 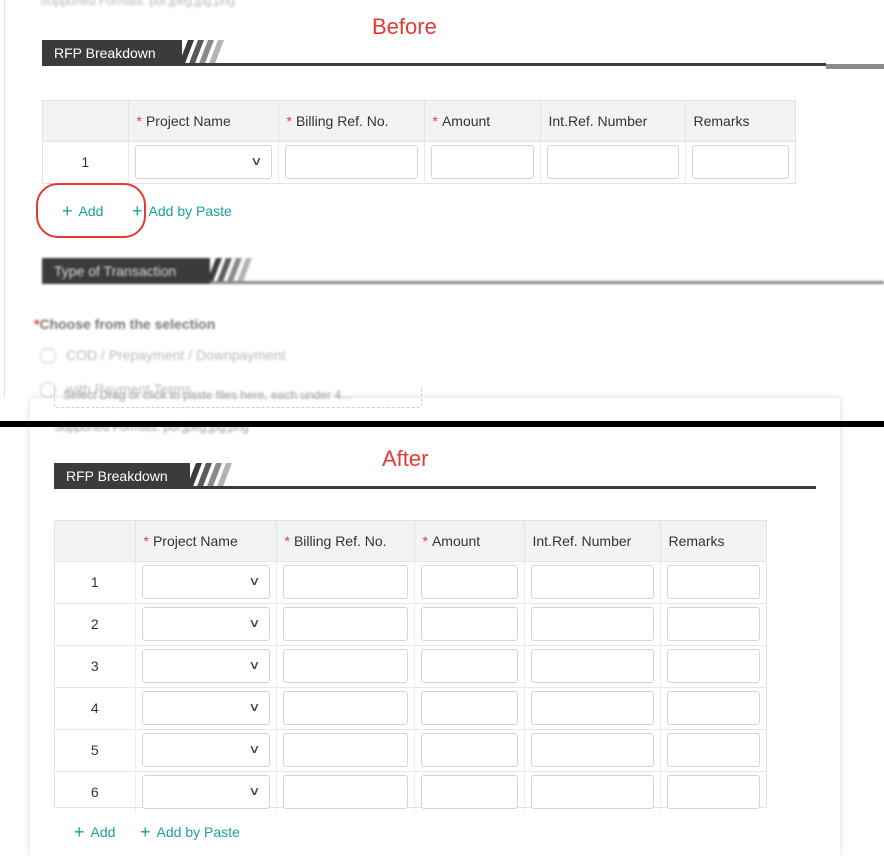 What do you see at coordinates (95, 623) in the screenshot?
I see `row-number: 2` at bounding box center [95, 623].